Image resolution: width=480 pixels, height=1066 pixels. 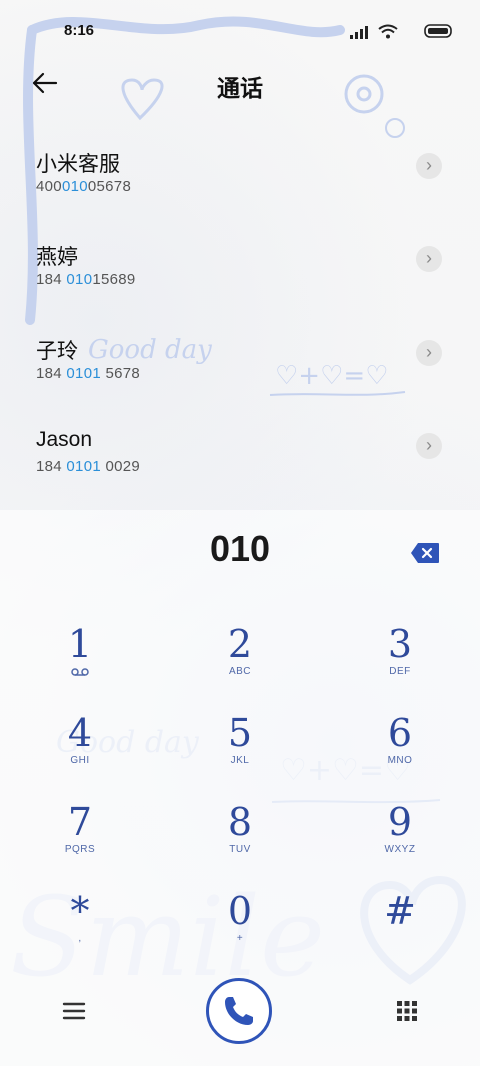 What do you see at coordinates (240, 926) in the screenshot?
I see `dial-key-0: 0 +` at bounding box center [240, 926].